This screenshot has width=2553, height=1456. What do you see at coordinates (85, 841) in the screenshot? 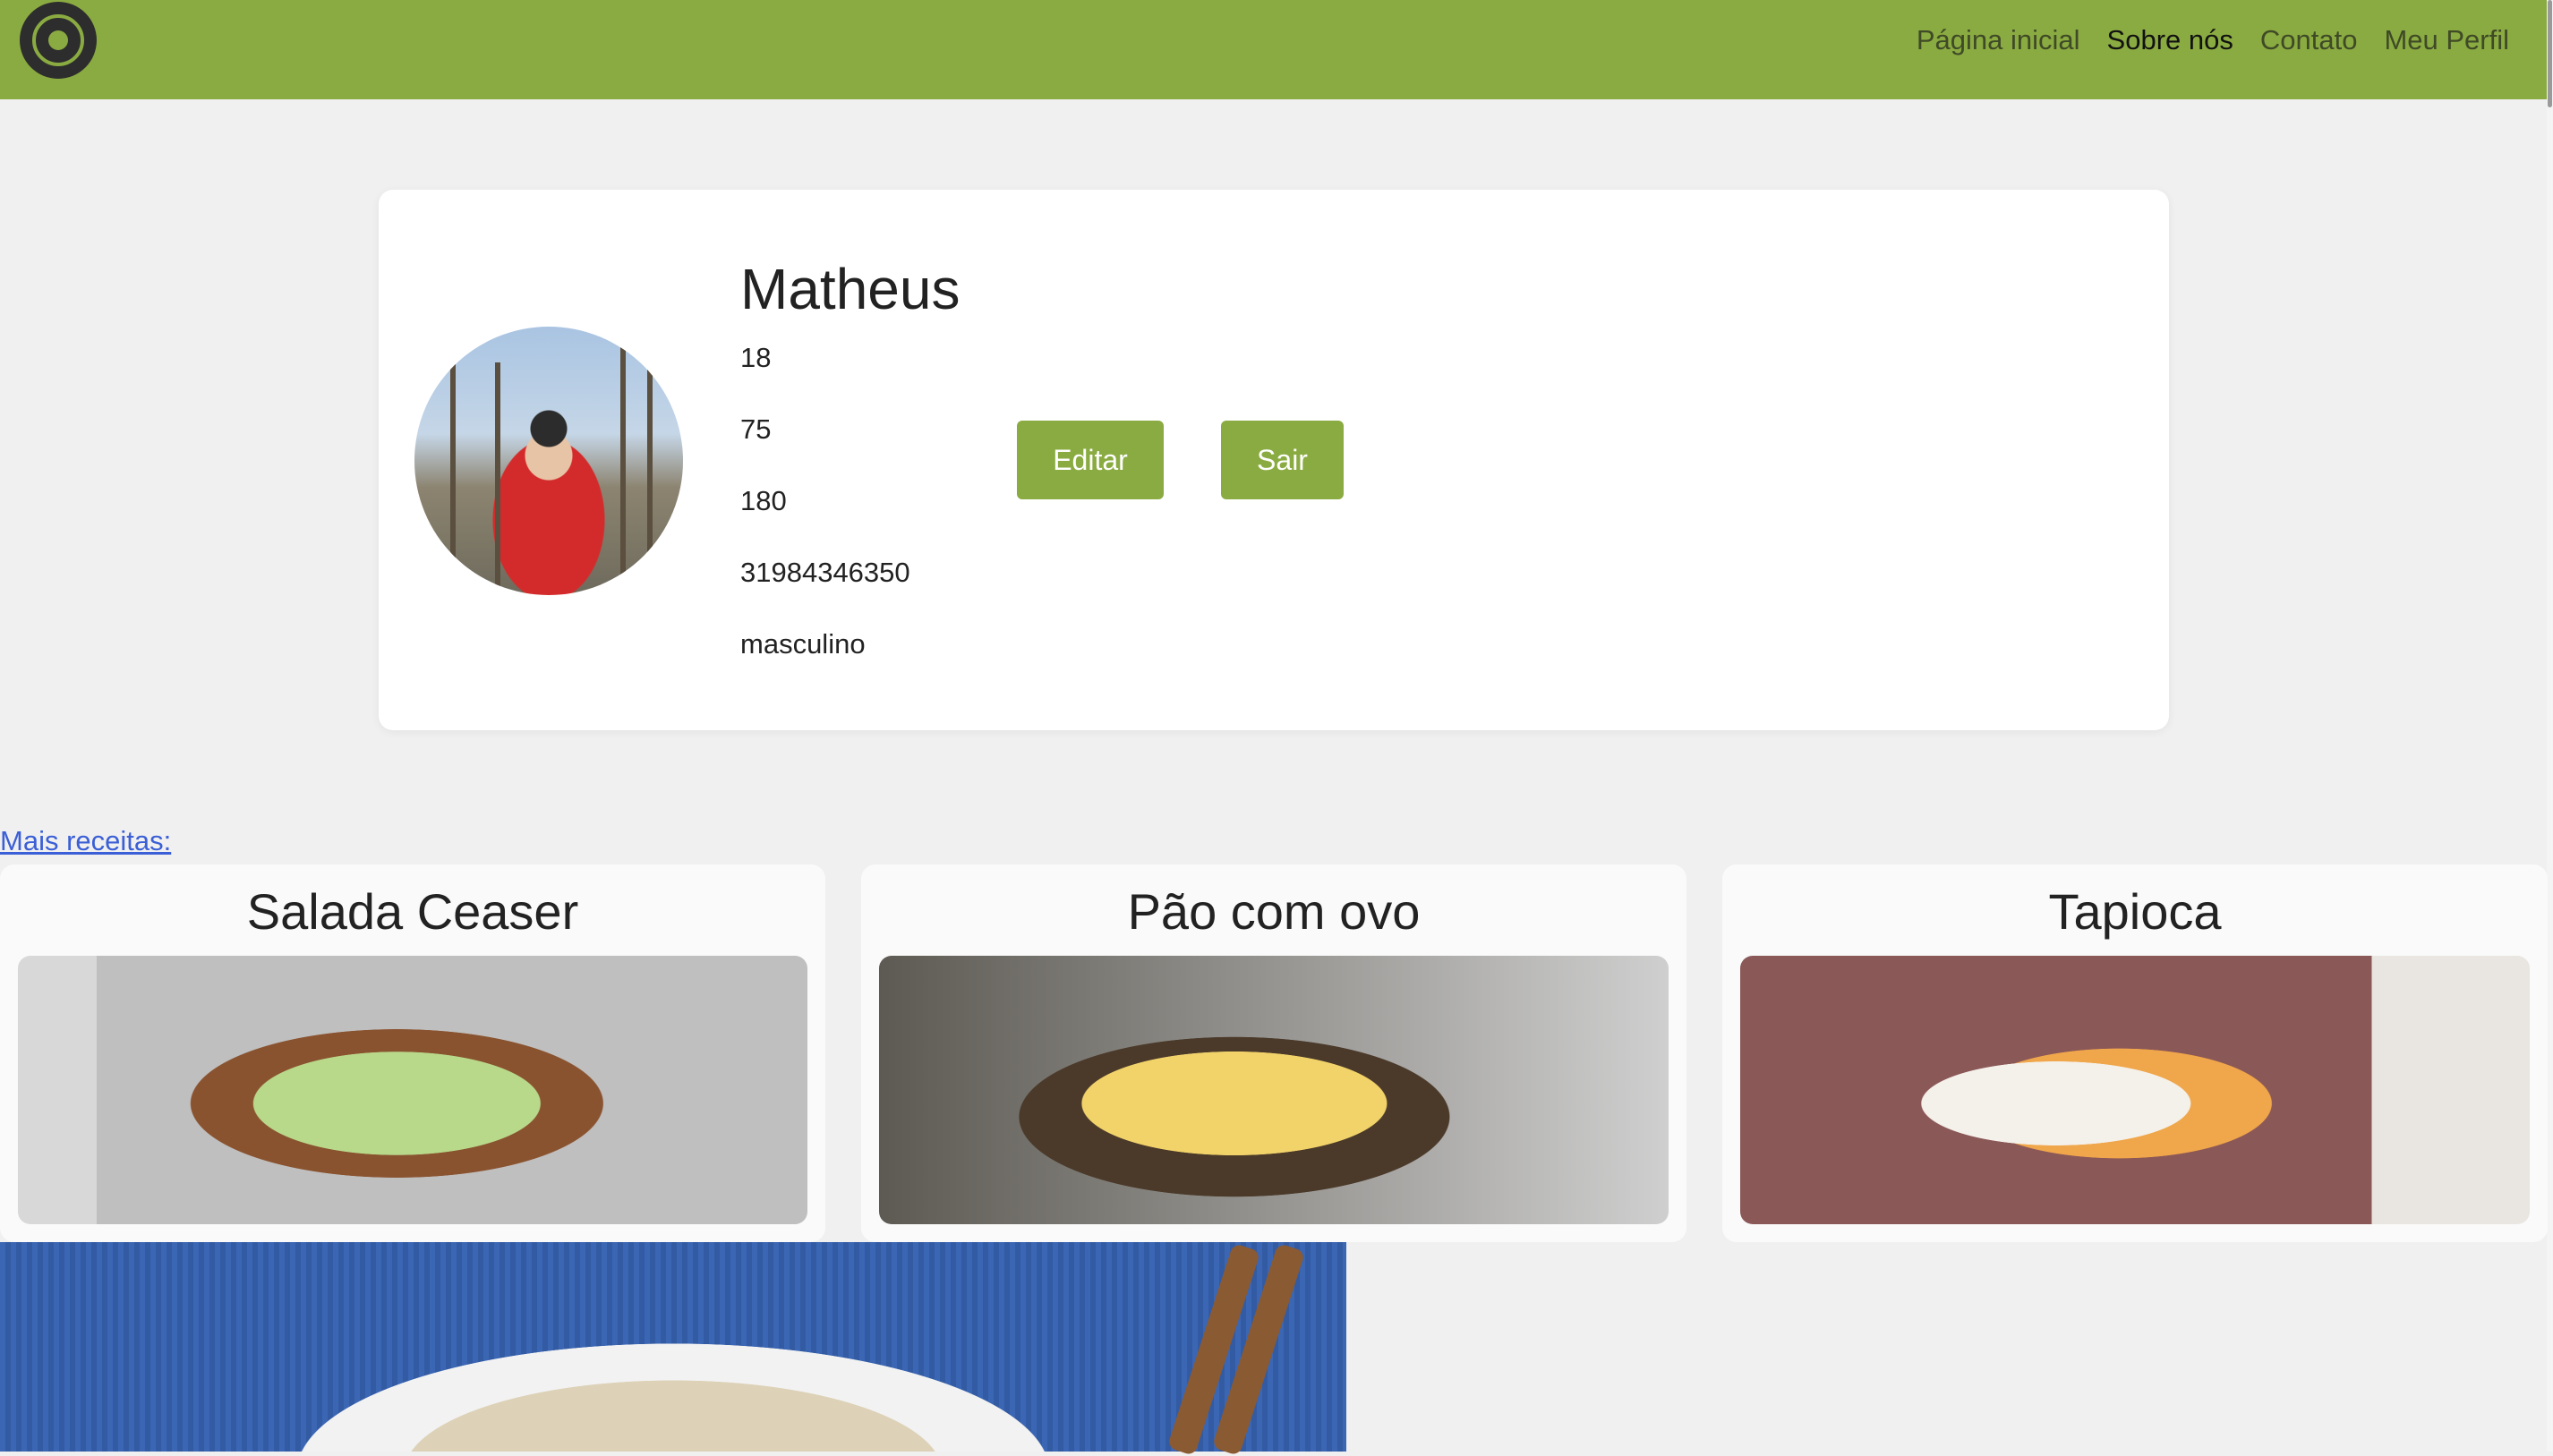
I see `more-recipes-link: Mais receitas:` at bounding box center [85, 841].